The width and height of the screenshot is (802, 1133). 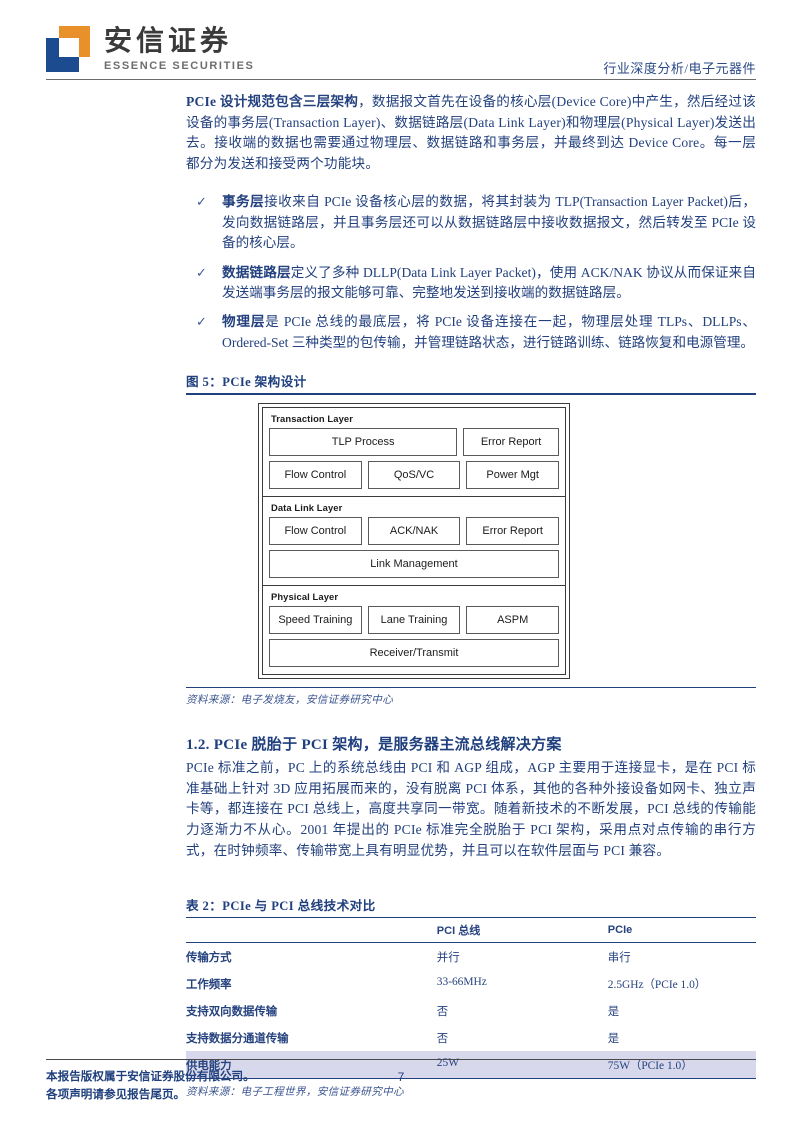 I want to click on table-row: 工作频率 33-66MHz 2.5GHz（PCIe 1.0）, so click(x=471, y=983).